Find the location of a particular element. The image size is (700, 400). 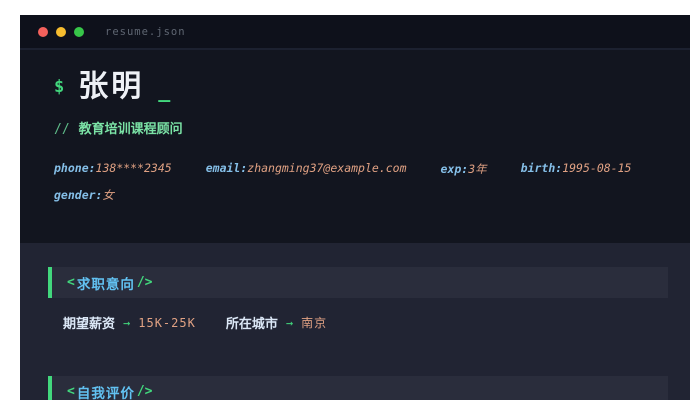

zoom-button-icon is located at coordinates (79, 31).